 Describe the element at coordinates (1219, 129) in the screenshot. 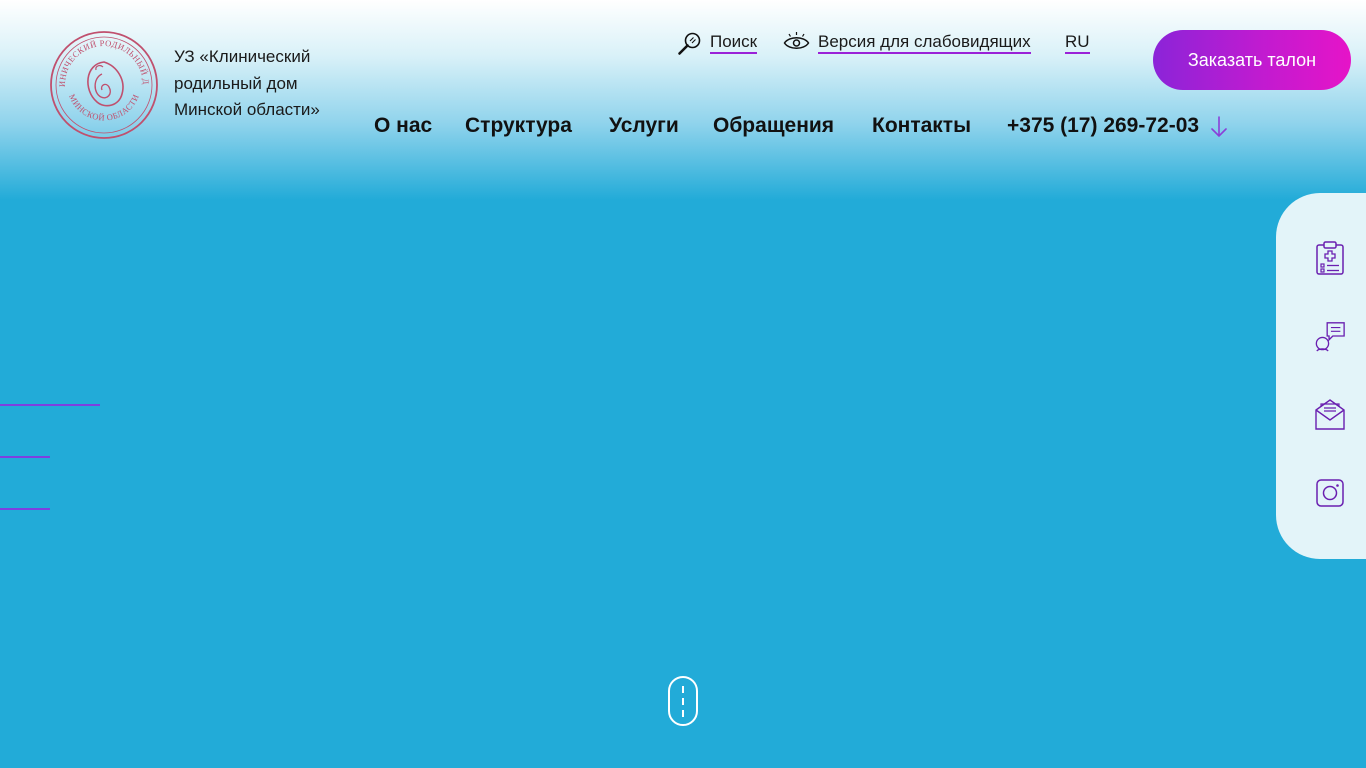

I see `arrow-down-icon` at that location.